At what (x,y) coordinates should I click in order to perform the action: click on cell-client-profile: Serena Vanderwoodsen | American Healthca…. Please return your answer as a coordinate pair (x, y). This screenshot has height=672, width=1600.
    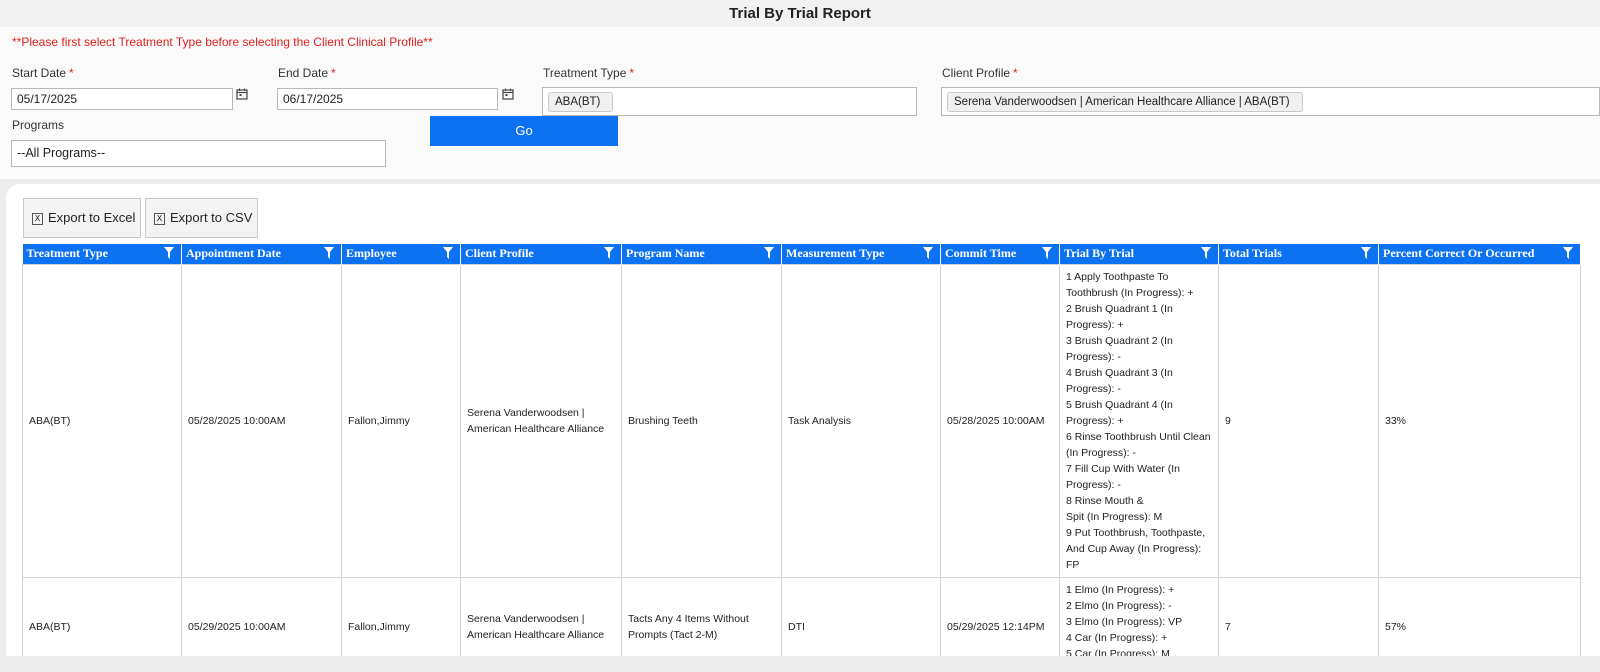
    Looking at the image, I should click on (541, 420).